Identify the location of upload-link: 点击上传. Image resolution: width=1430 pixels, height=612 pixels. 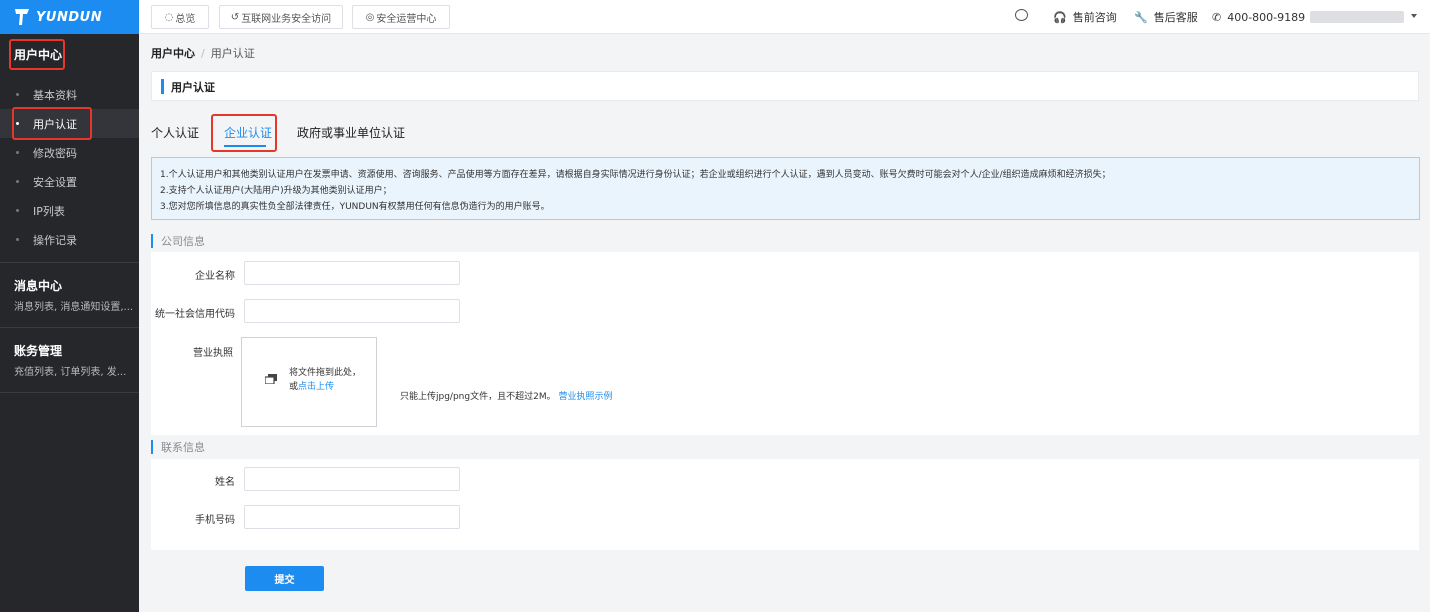
(316, 387).